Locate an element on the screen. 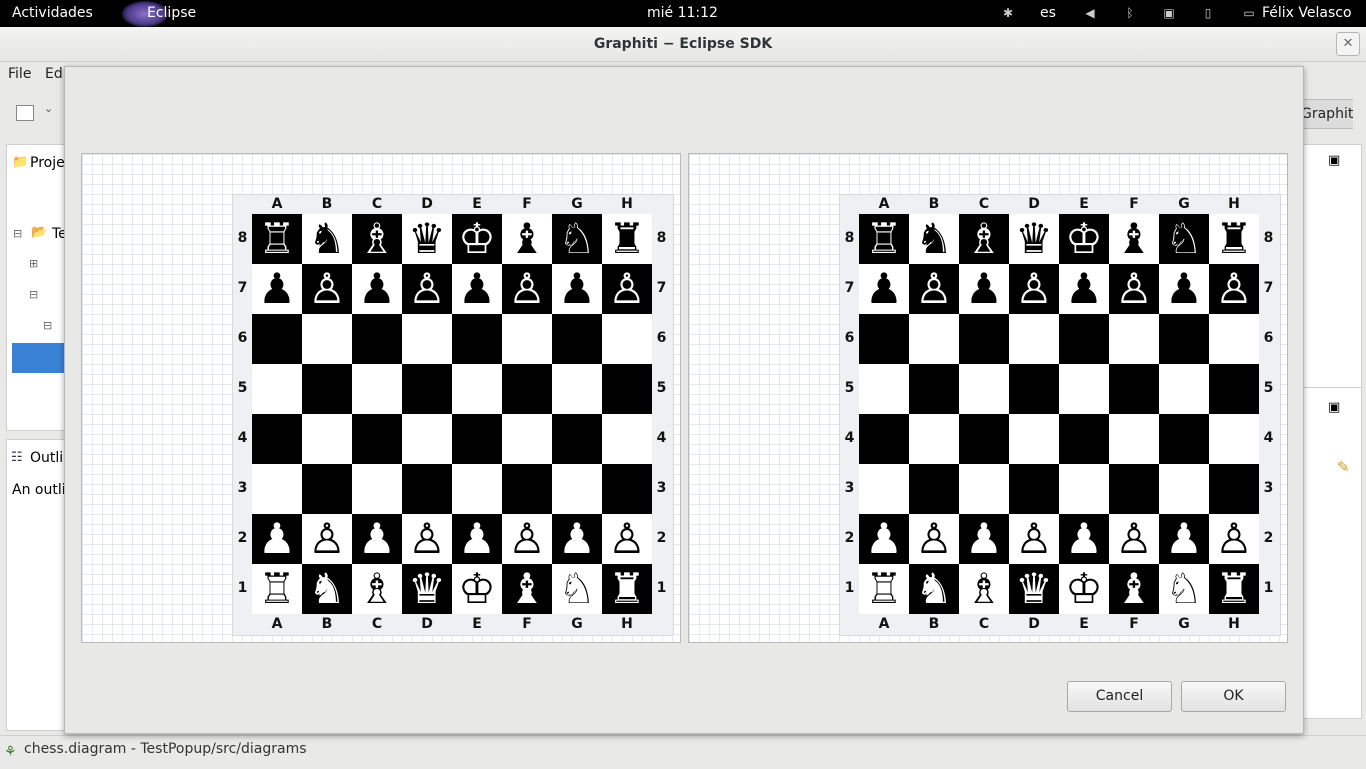  square-d6 is located at coordinates (1034, 339).